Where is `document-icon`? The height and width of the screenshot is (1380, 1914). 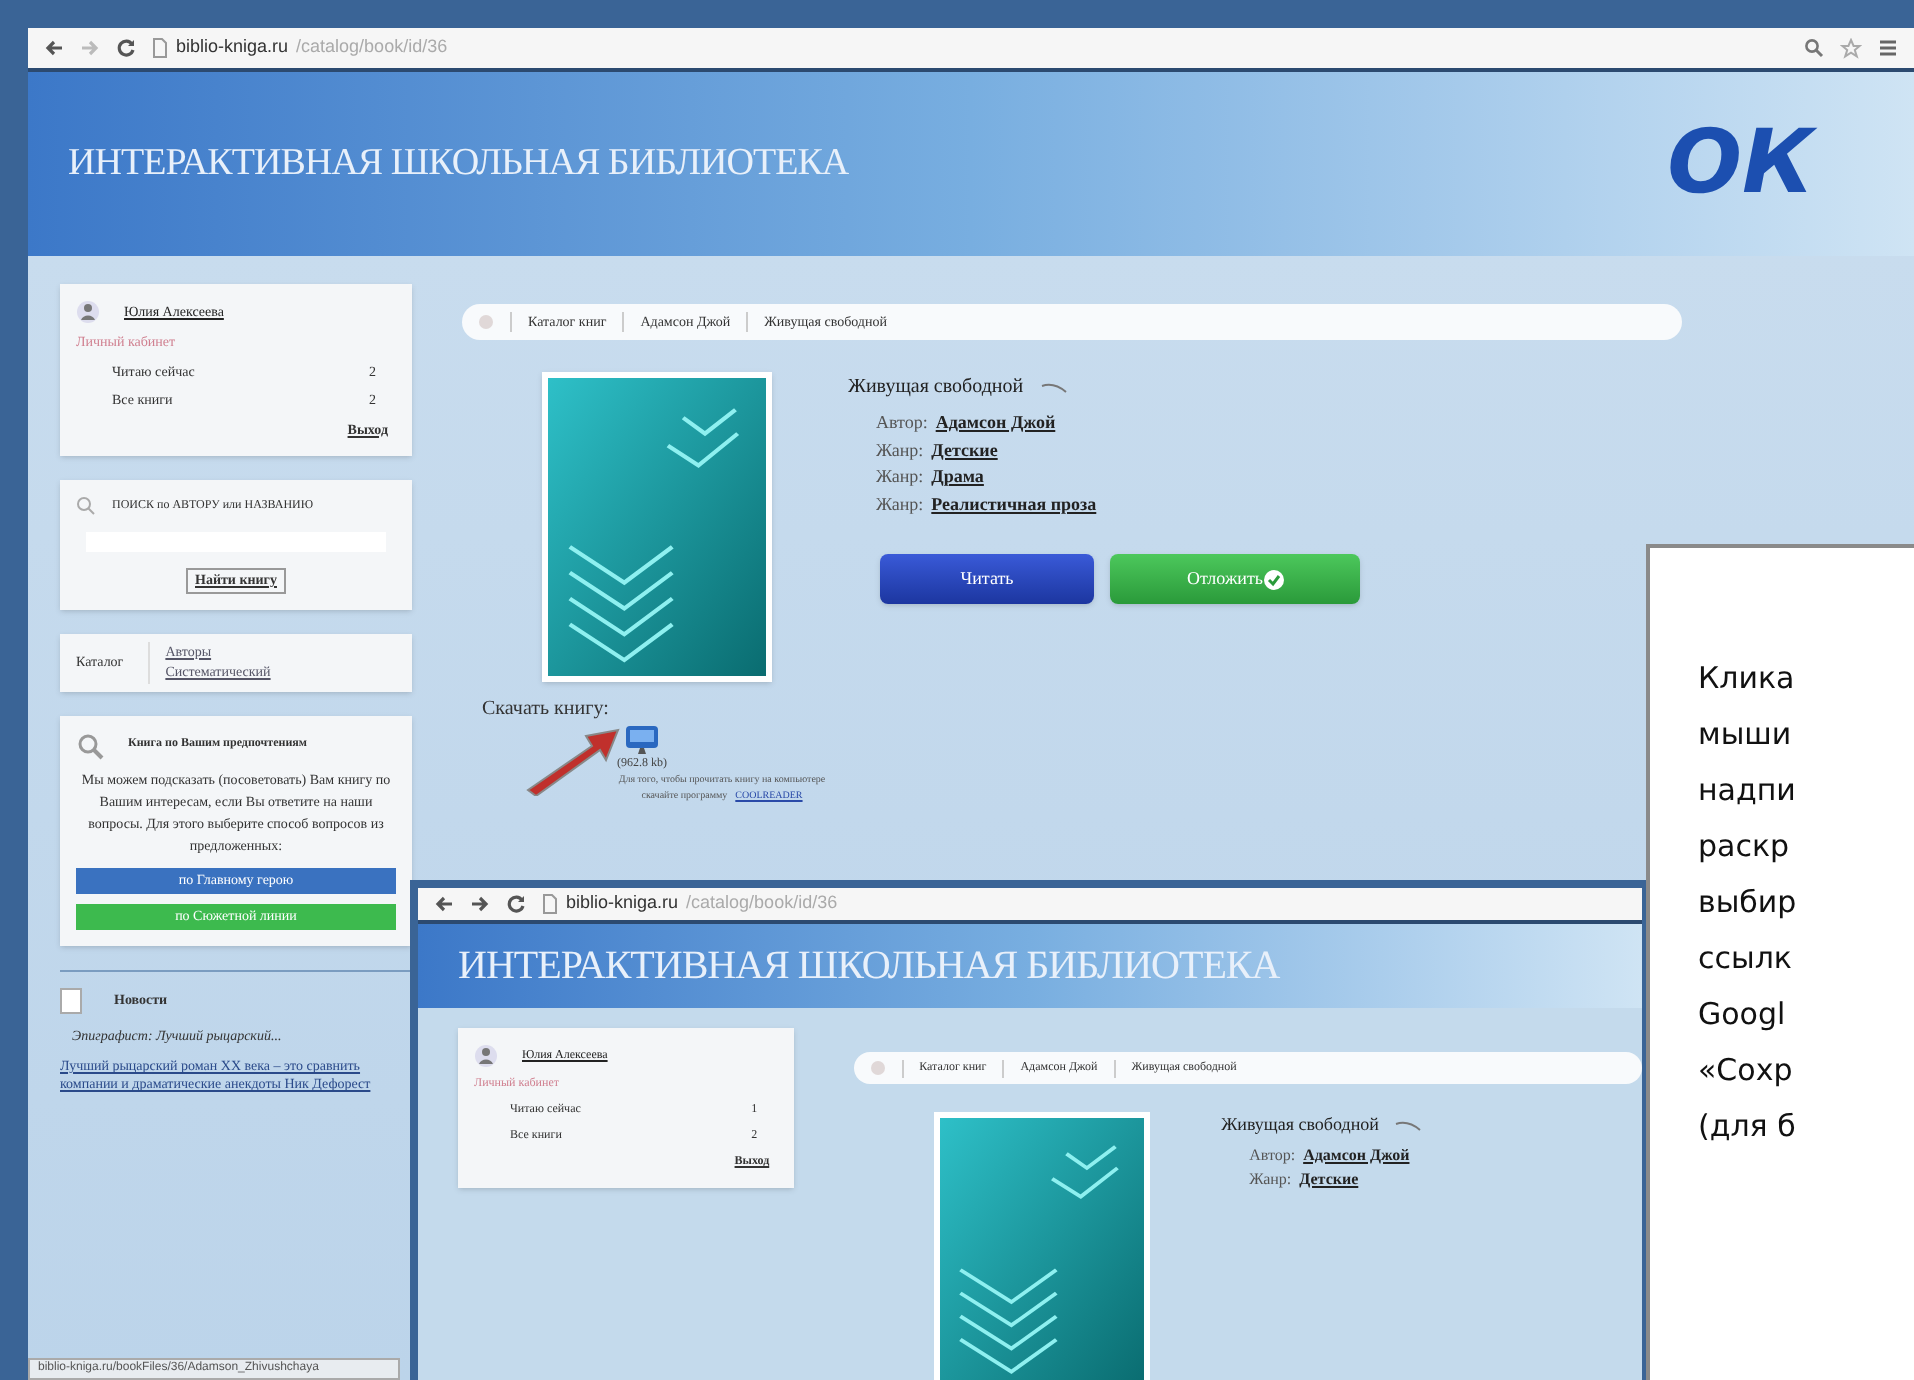 document-icon is located at coordinates (71, 1000).